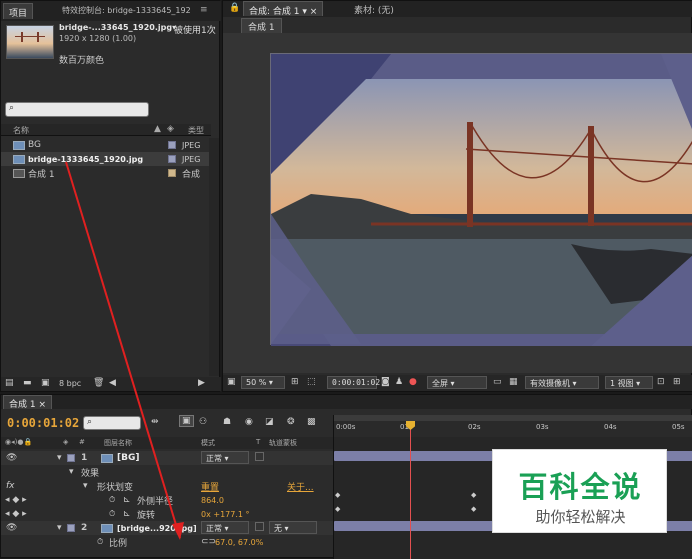 The image size is (692, 559). What do you see at coordinates (167, 542) in the screenshot?
I see `property-row-scale: ⏱ 比例 ⊂⊃ 67.0, 67.0%` at bounding box center [167, 542].